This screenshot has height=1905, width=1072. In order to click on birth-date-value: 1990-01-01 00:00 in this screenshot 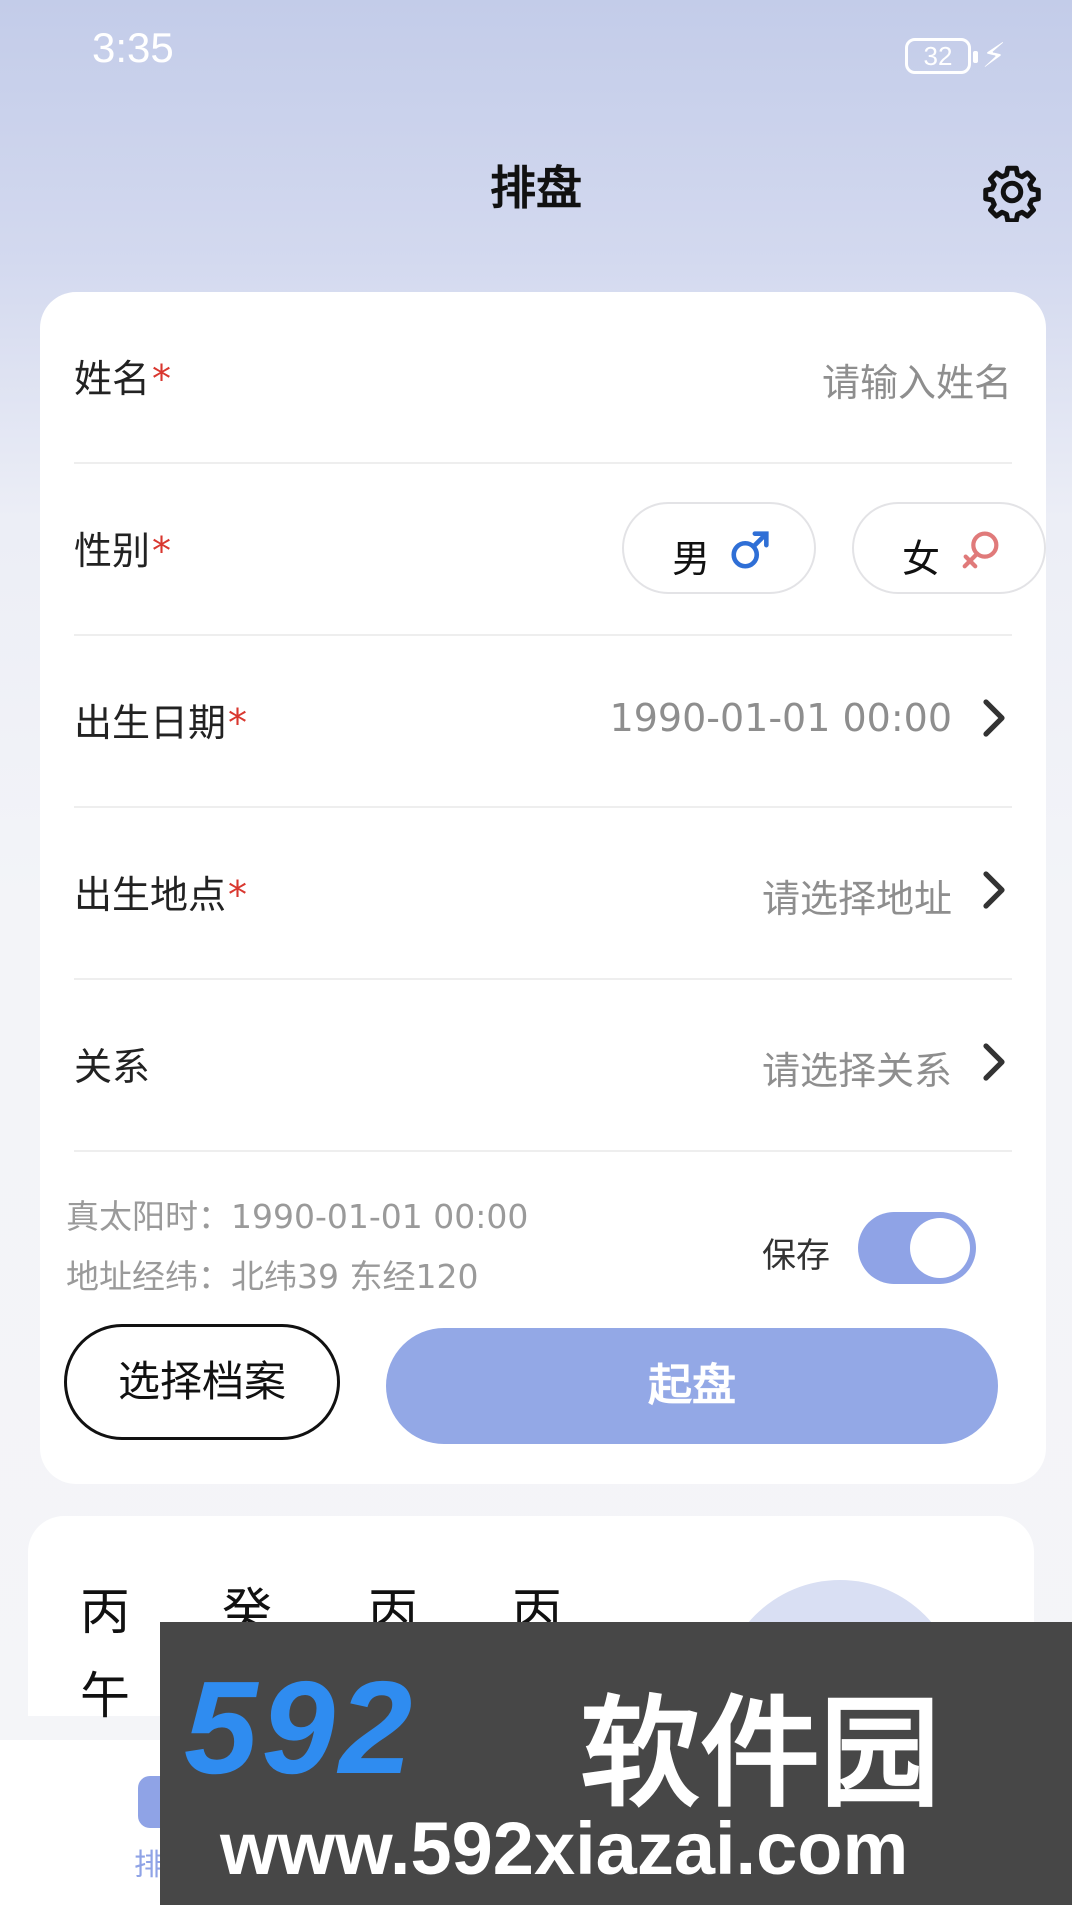, I will do `click(781, 718)`.